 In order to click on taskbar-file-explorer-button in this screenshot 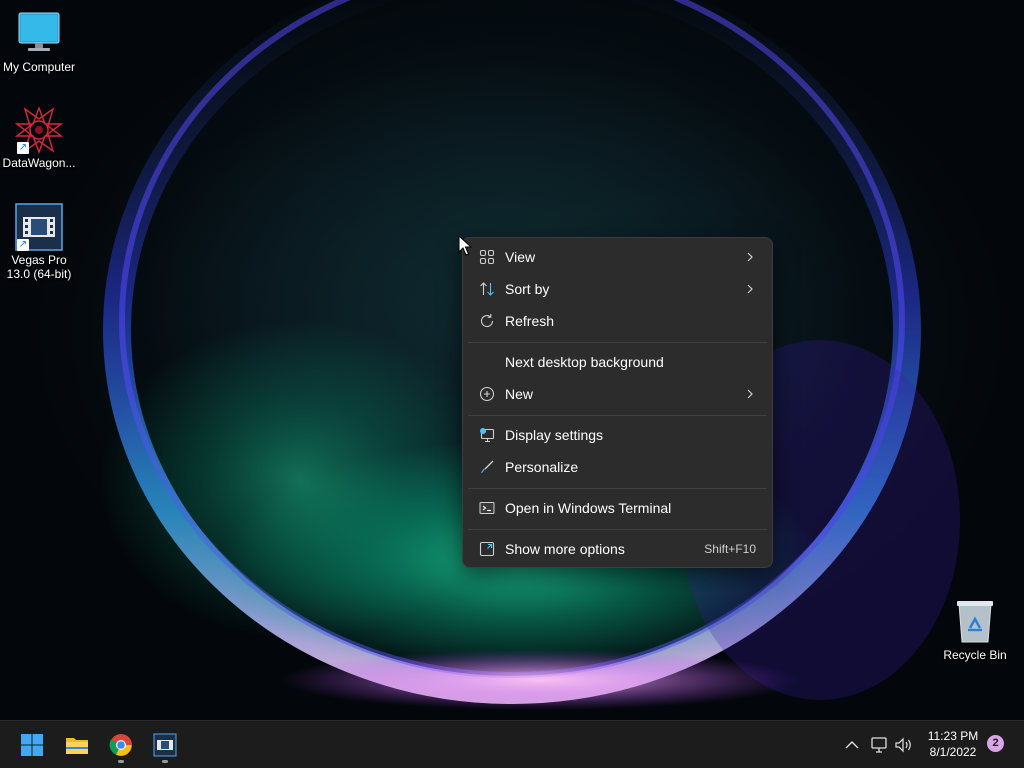, I will do `click(77, 745)`.